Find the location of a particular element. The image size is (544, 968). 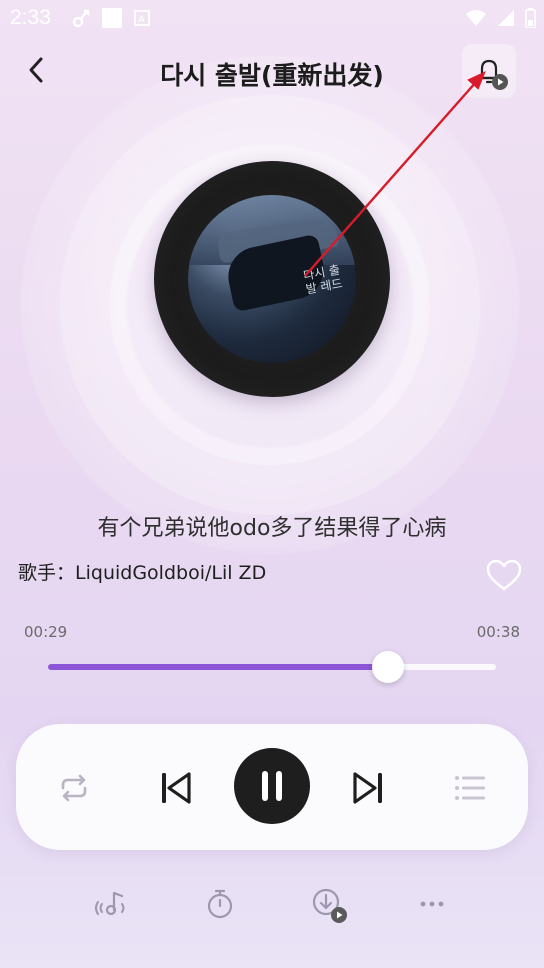

progress-slider is located at coordinates (272, 667).